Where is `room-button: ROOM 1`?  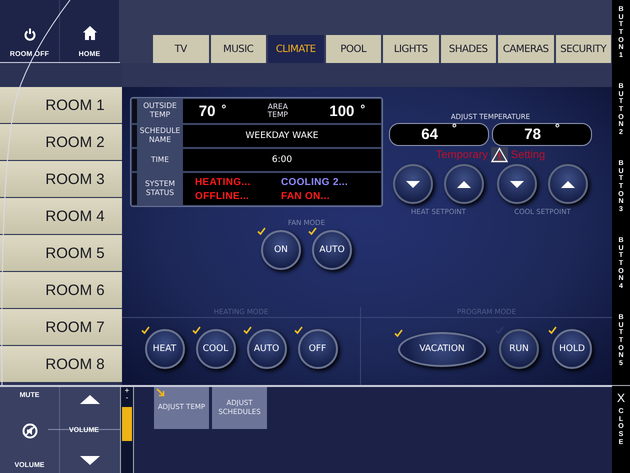
room-button: ROOM 1 is located at coordinates (61, 105).